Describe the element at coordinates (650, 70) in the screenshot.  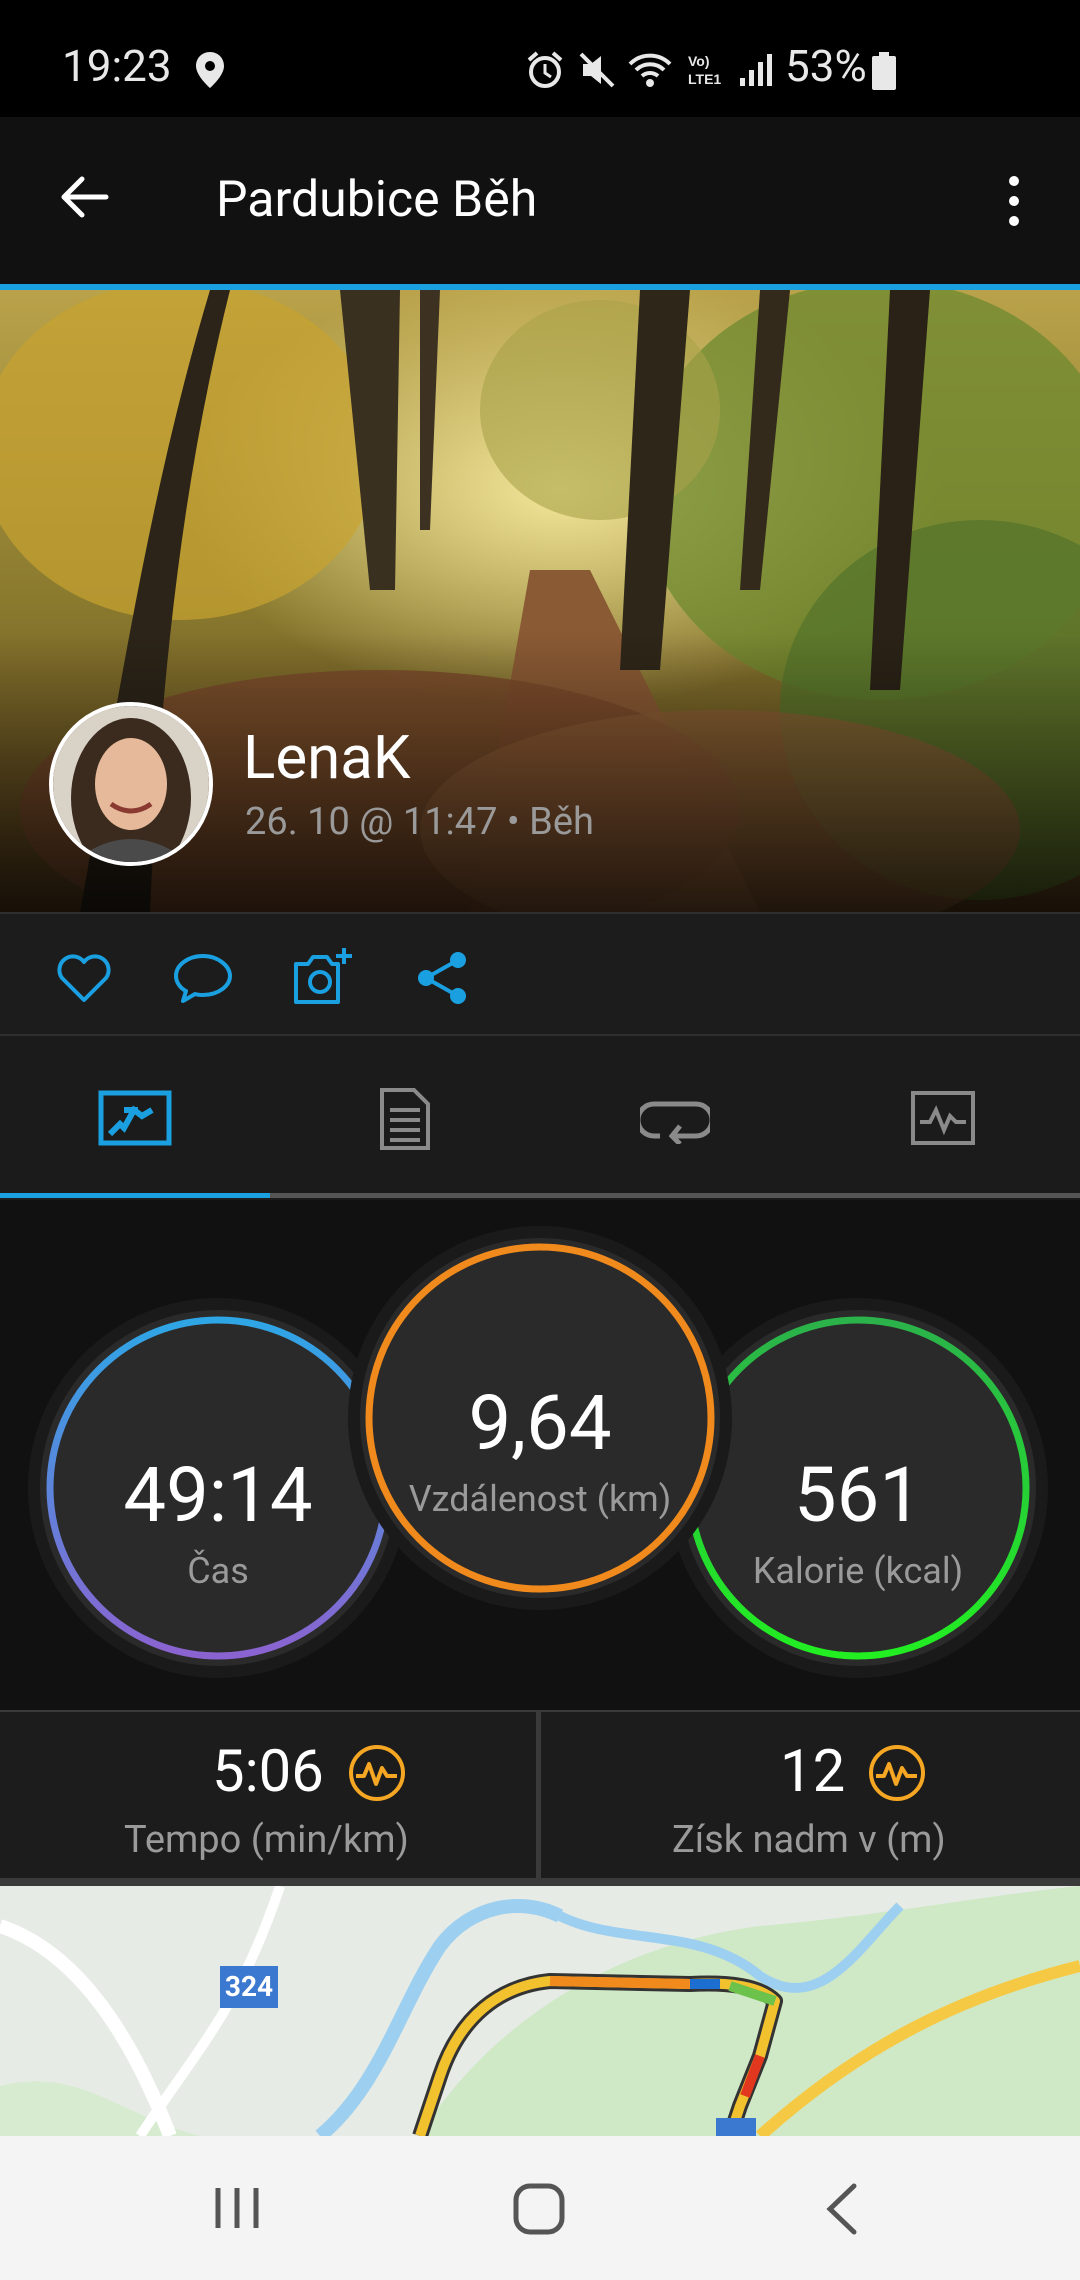
I see `wifi-icon` at that location.